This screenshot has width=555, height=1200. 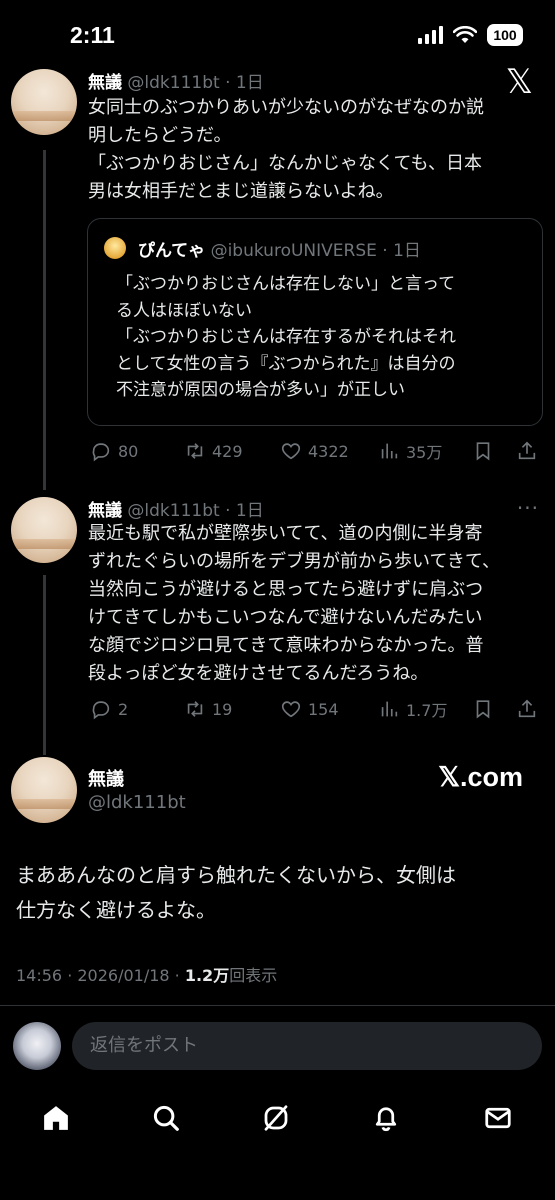 What do you see at coordinates (114, 451) in the screenshot?
I see `reply-button: 80` at bounding box center [114, 451].